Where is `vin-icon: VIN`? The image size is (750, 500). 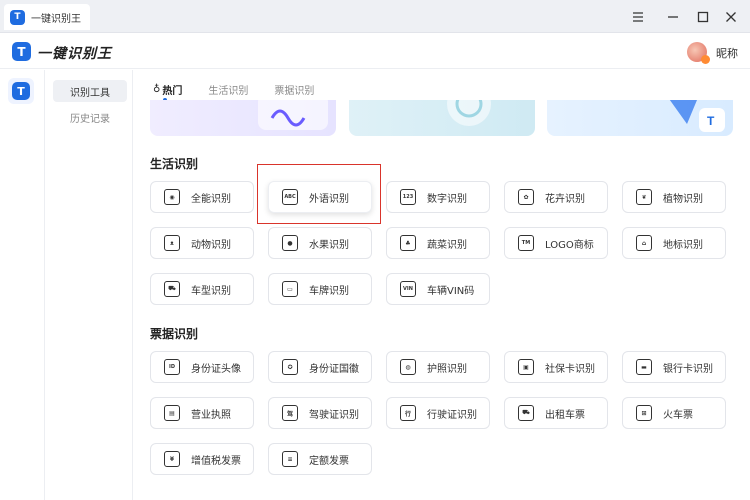
vin-icon: VIN is located at coordinates (408, 289).